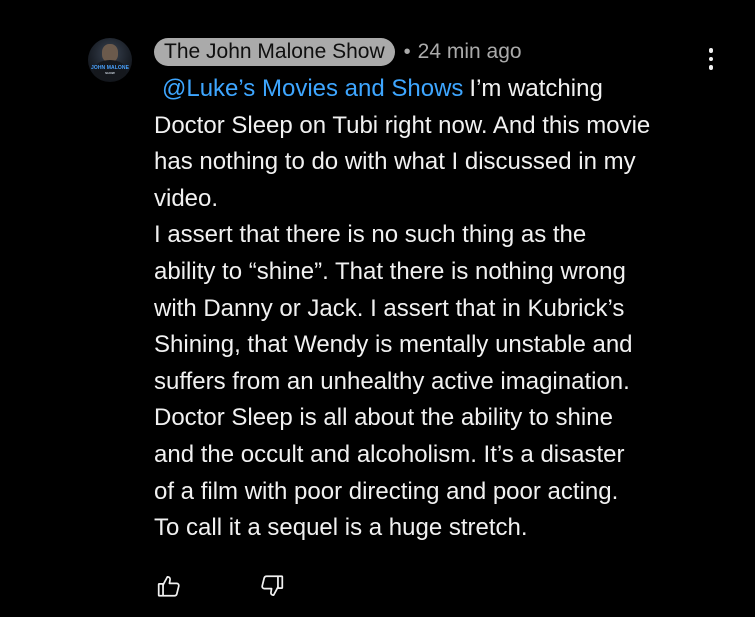  I want to click on like-button, so click(169, 586).